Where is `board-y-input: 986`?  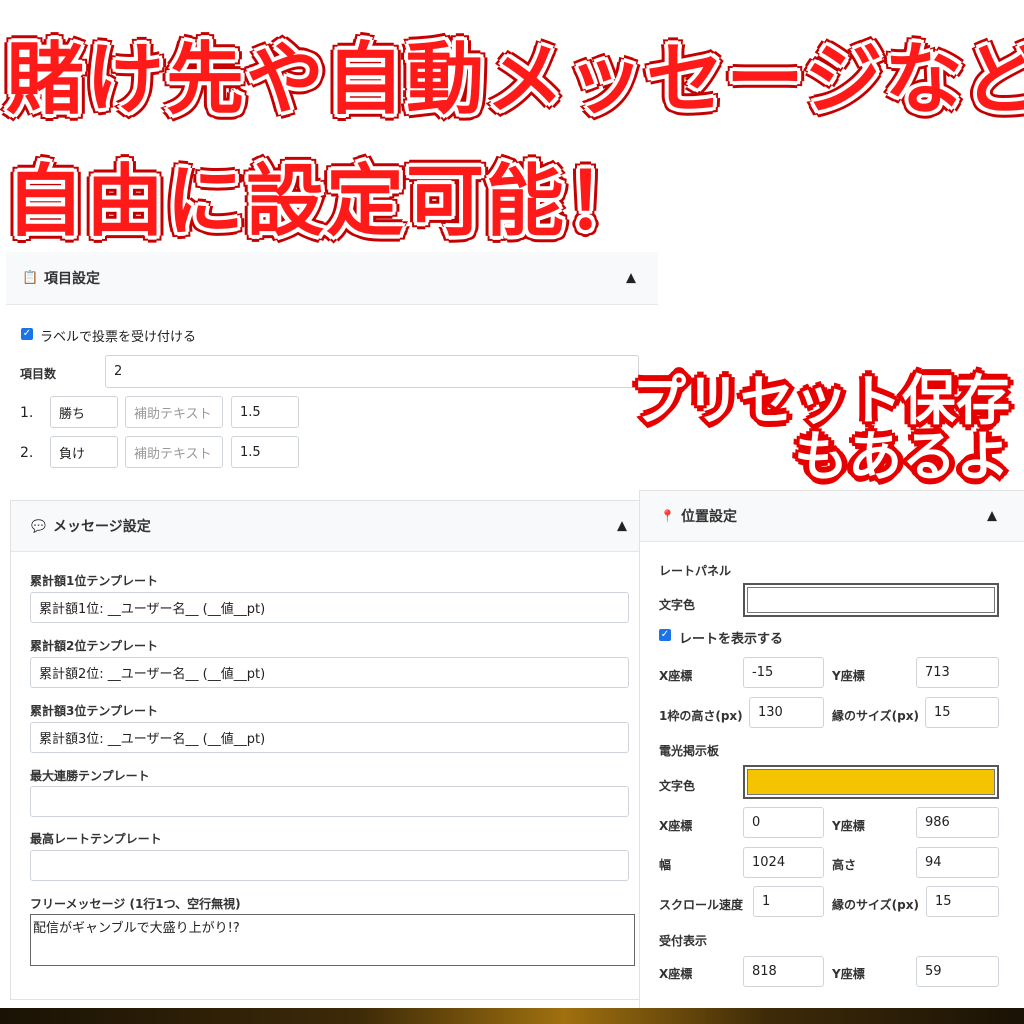 board-y-input: 986 is located at coordinates (957, 822).